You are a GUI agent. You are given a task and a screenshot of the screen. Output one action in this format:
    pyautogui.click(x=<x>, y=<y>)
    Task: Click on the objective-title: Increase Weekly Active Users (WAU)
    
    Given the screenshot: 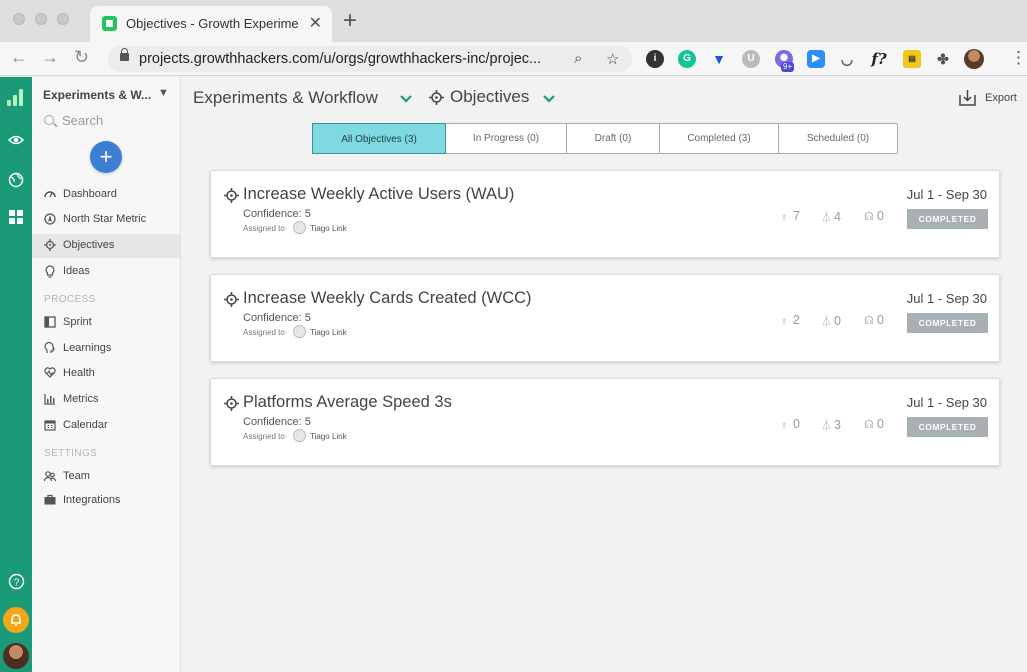 What is the action you would take?
    pyautogui.click(x=378, y=194)
    